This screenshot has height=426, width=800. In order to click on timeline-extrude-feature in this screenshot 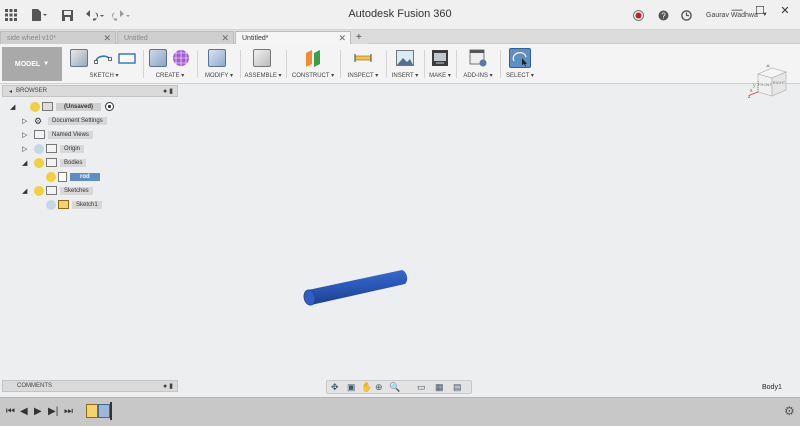, I will do `click(104, 411)`.